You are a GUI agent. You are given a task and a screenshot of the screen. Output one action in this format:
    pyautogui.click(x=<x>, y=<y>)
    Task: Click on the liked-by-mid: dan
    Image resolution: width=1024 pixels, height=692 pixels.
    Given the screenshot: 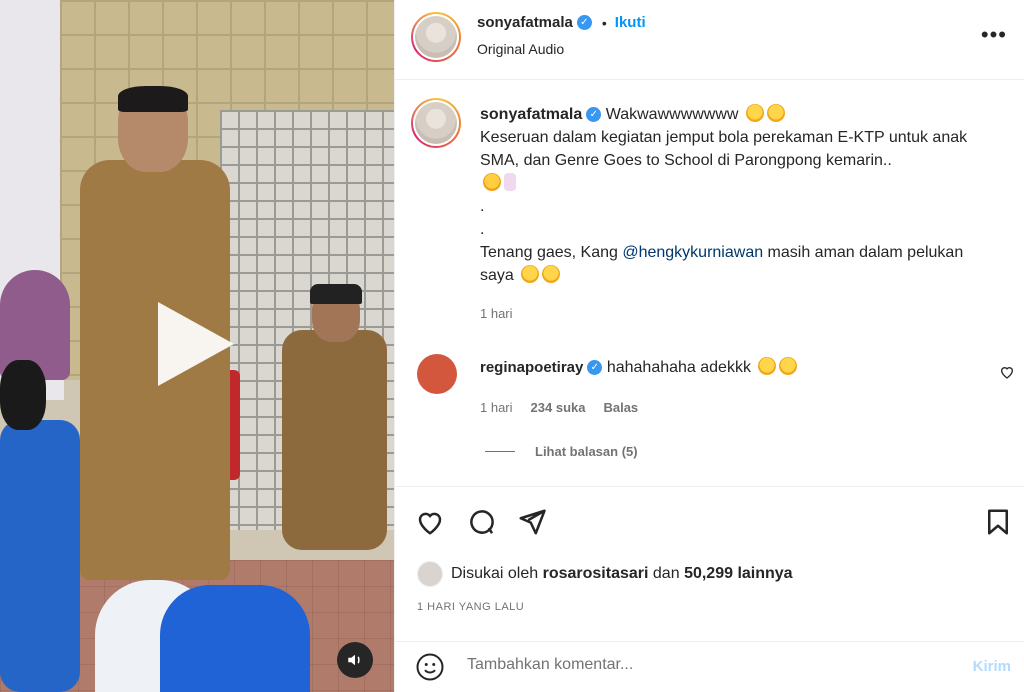 What is the action you would take?
    pyautogui.click(x=666, y=573)
    